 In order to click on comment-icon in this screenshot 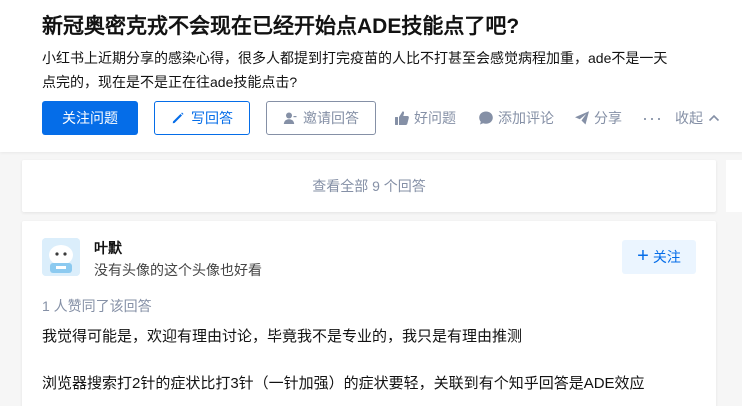, I will do `click(486, 118)`.